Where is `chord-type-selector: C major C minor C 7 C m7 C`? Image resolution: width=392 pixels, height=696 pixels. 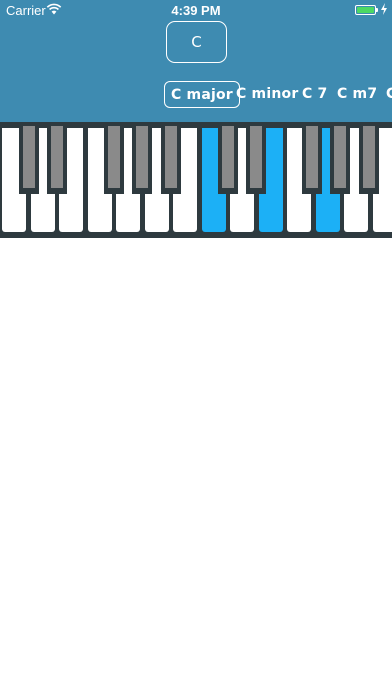 chord-type-selector: C major C minor C 7 C m7 C is located at coordinates (196, 95).